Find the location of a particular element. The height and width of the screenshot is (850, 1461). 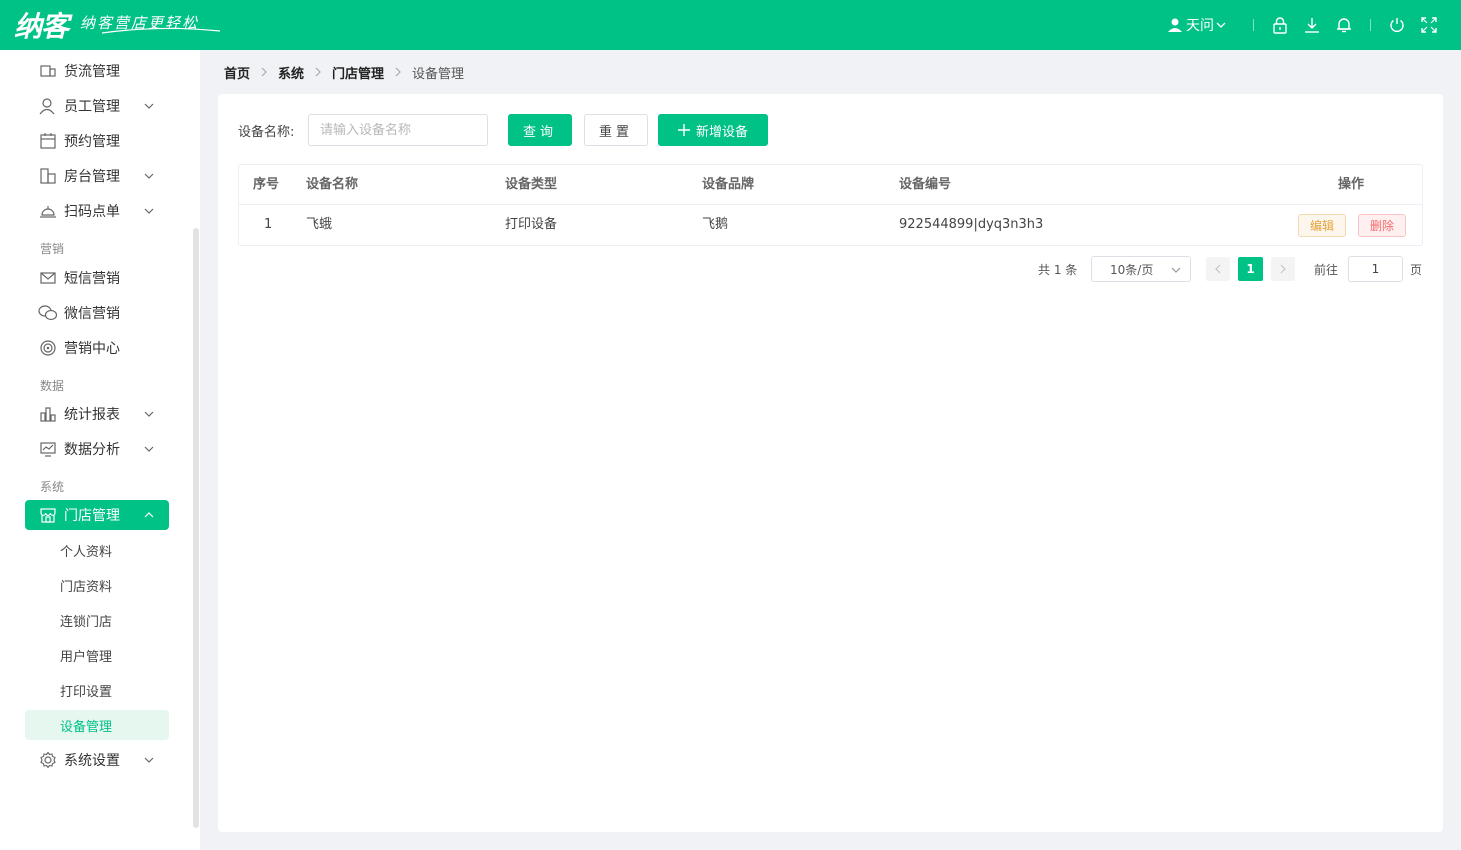

bell-icon is located at coordinates (1344, 25).